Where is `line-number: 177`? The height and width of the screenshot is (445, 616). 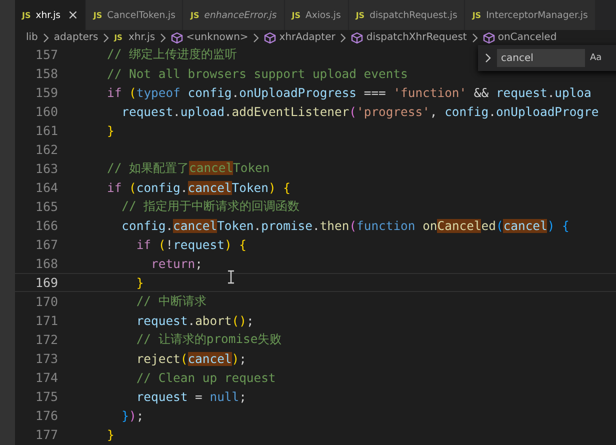 line-number: 177 is located at coordinates (46, 434).